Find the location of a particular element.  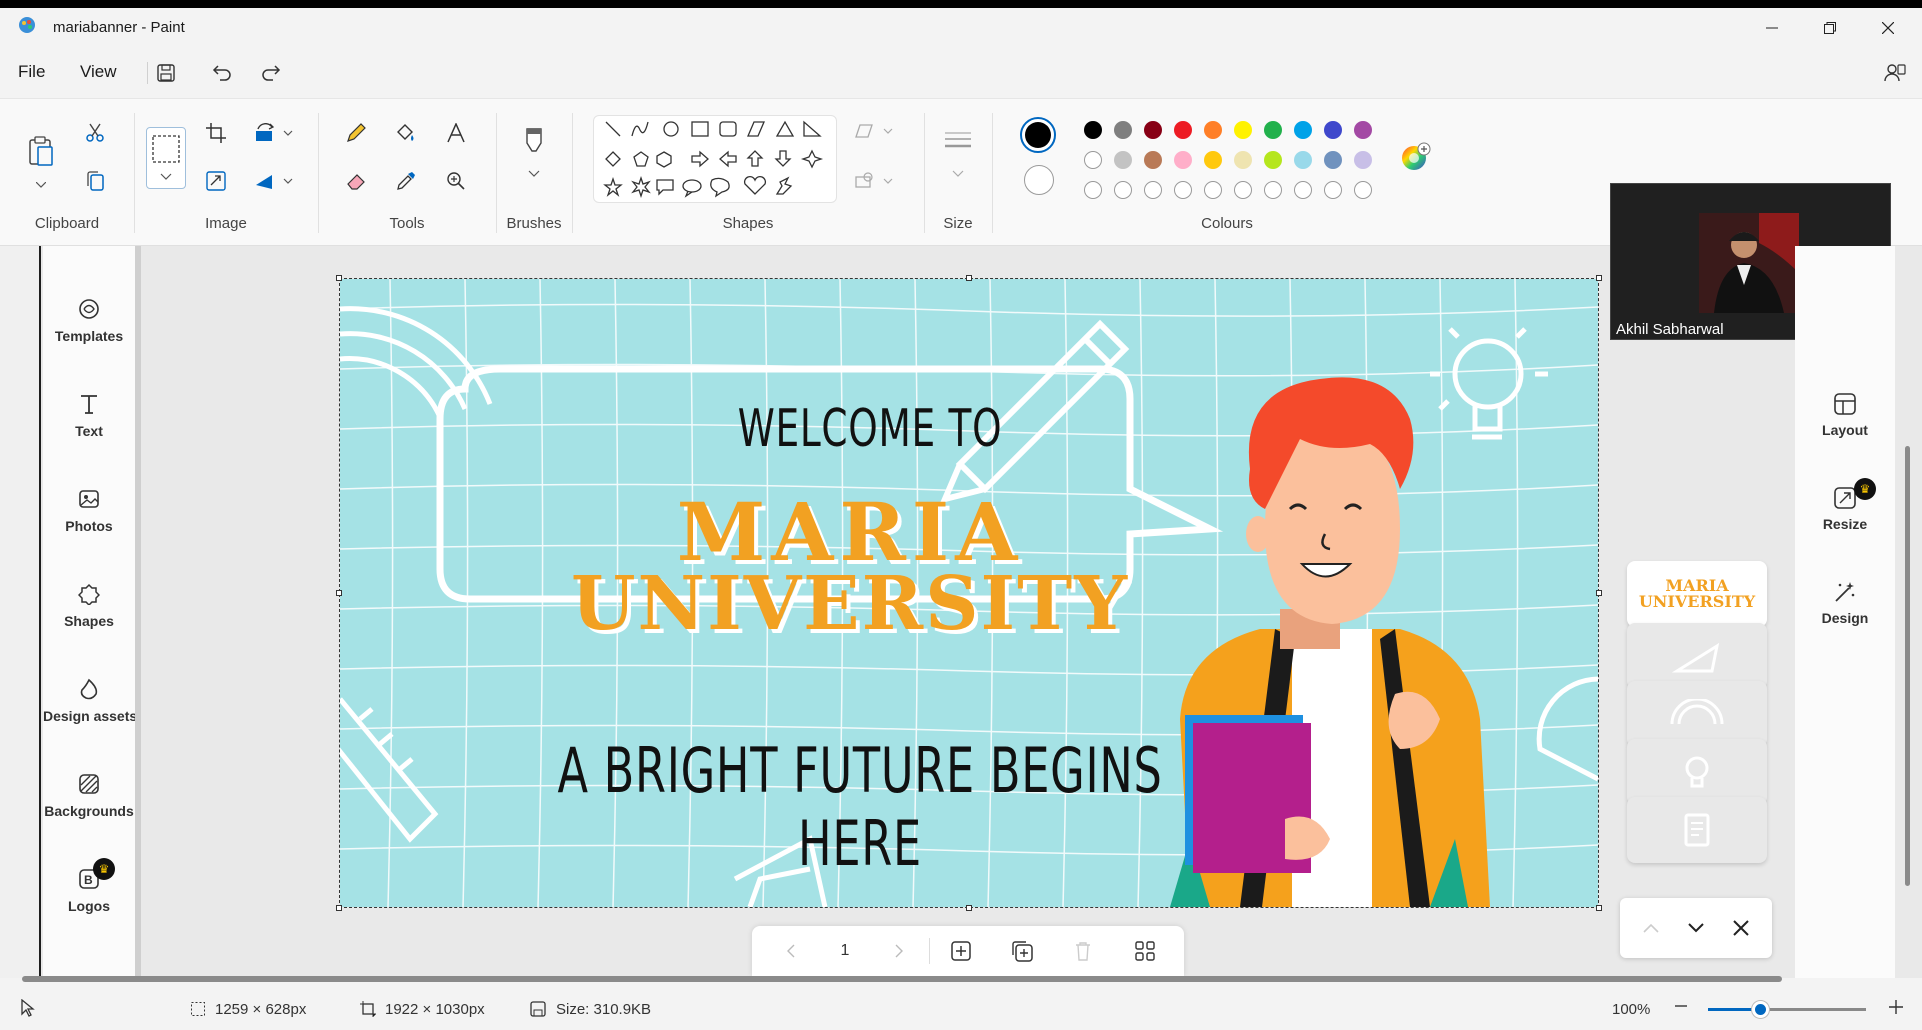

panel-shapes: Shapes is located at coordinates (89, 621).